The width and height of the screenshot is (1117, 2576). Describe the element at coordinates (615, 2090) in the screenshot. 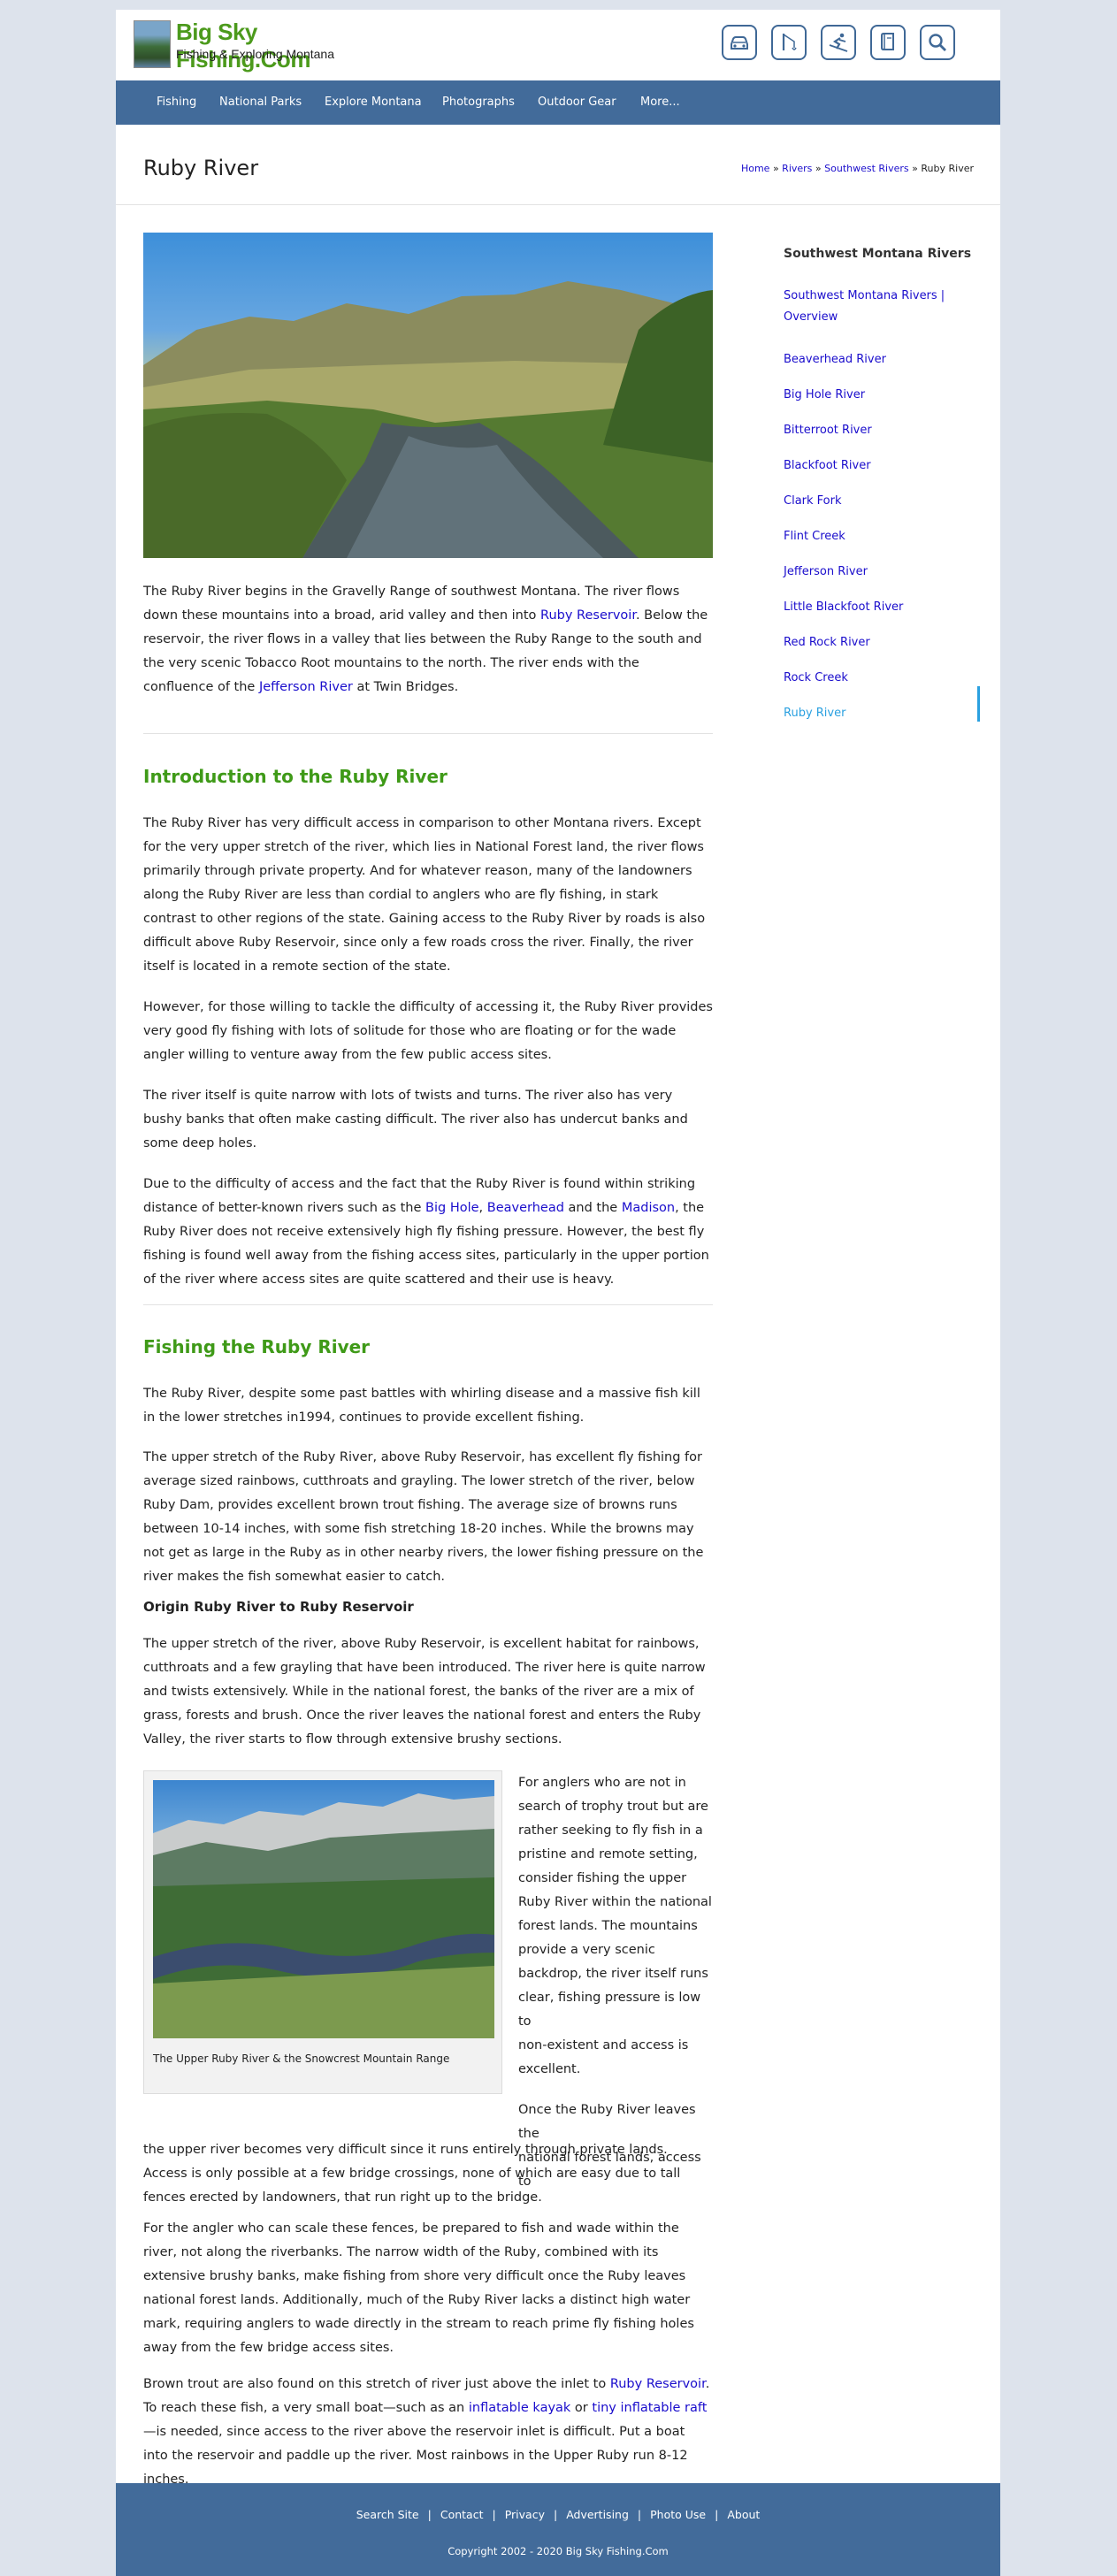

I see `wrap-gap` at that location.